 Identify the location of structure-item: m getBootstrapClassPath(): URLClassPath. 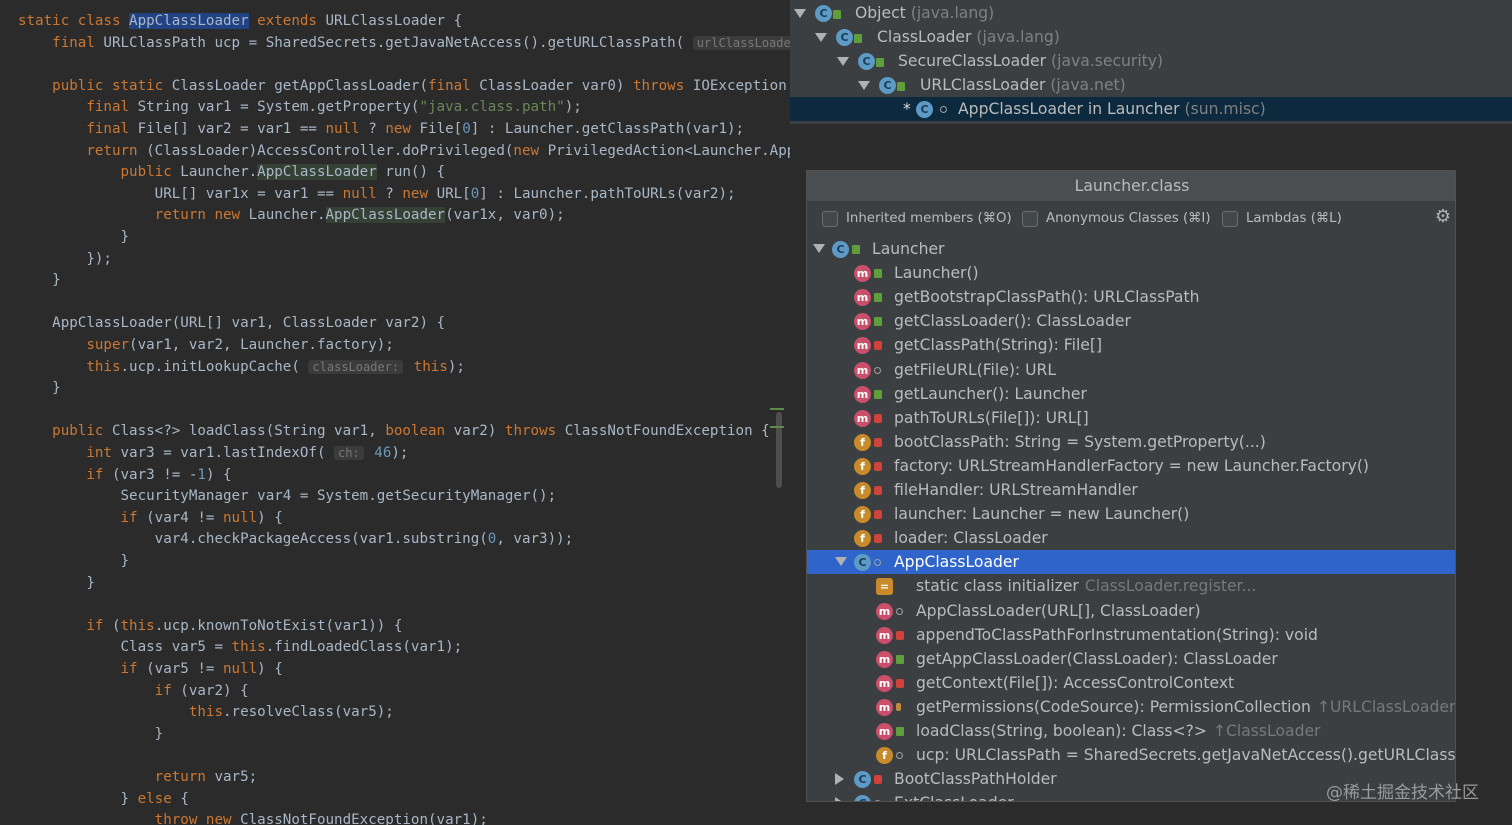
(1131, 297).